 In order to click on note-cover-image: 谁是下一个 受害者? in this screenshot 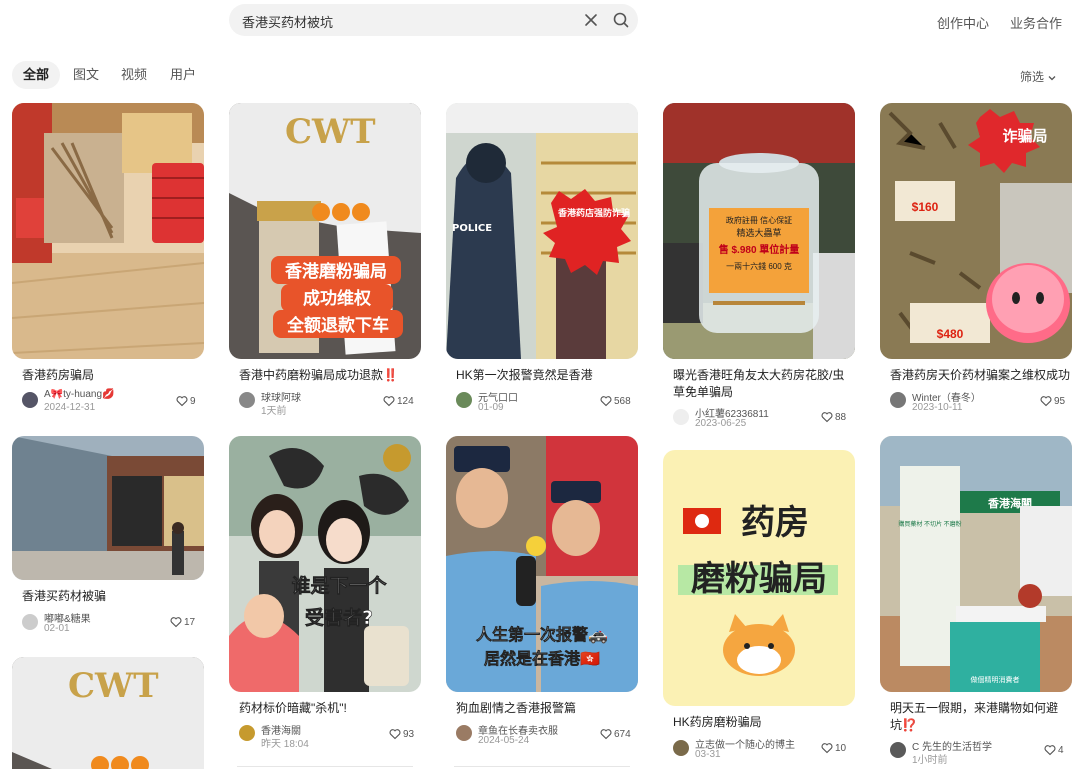, I will do `click(325, 564)`.